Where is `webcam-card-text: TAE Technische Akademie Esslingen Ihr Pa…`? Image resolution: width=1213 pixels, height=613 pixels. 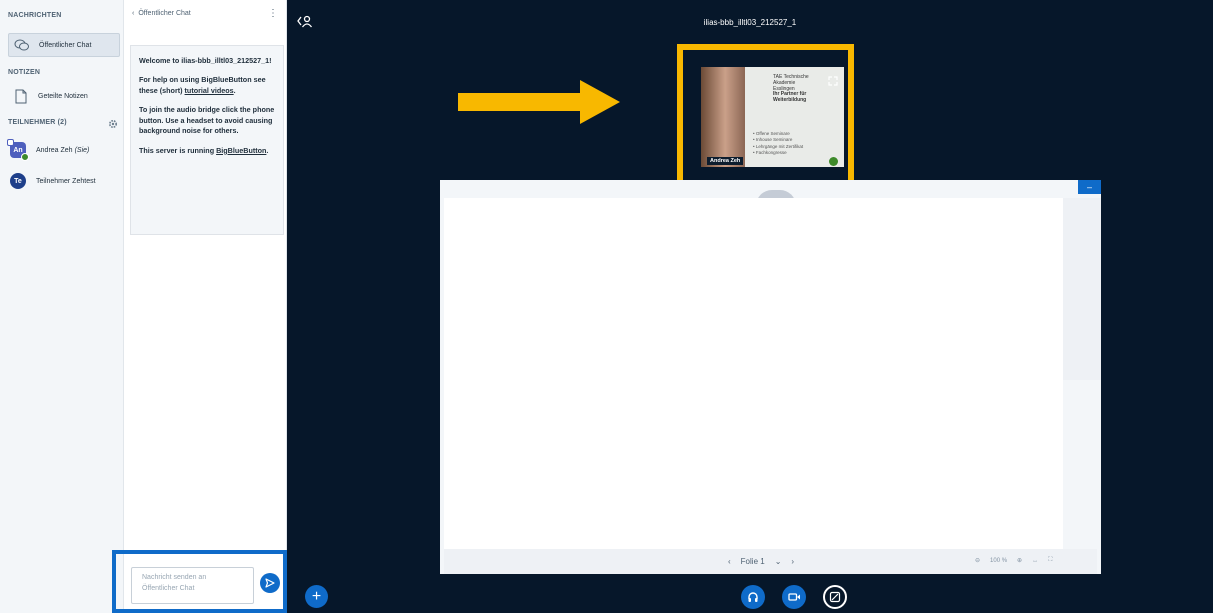
webcam-card-text: TAE Technische Akademie Esslingen Ihr Pa… is located at coordinates (791, 89).